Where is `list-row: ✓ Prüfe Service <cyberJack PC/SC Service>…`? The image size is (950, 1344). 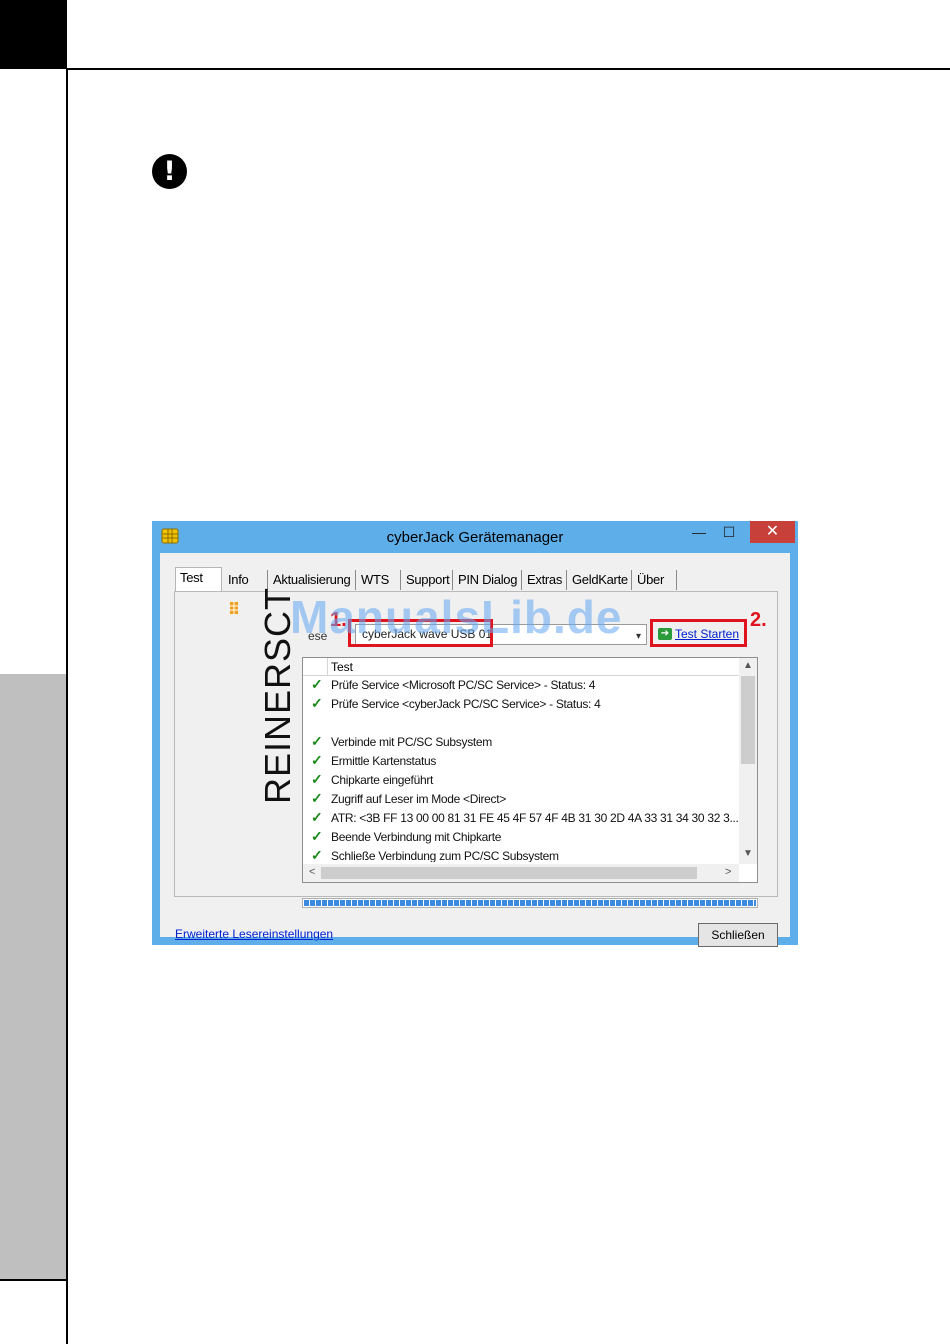
list-row: ✓ Prüfe Service <cyberJack PC/SC Service>… is located at coordinates (521, 704).